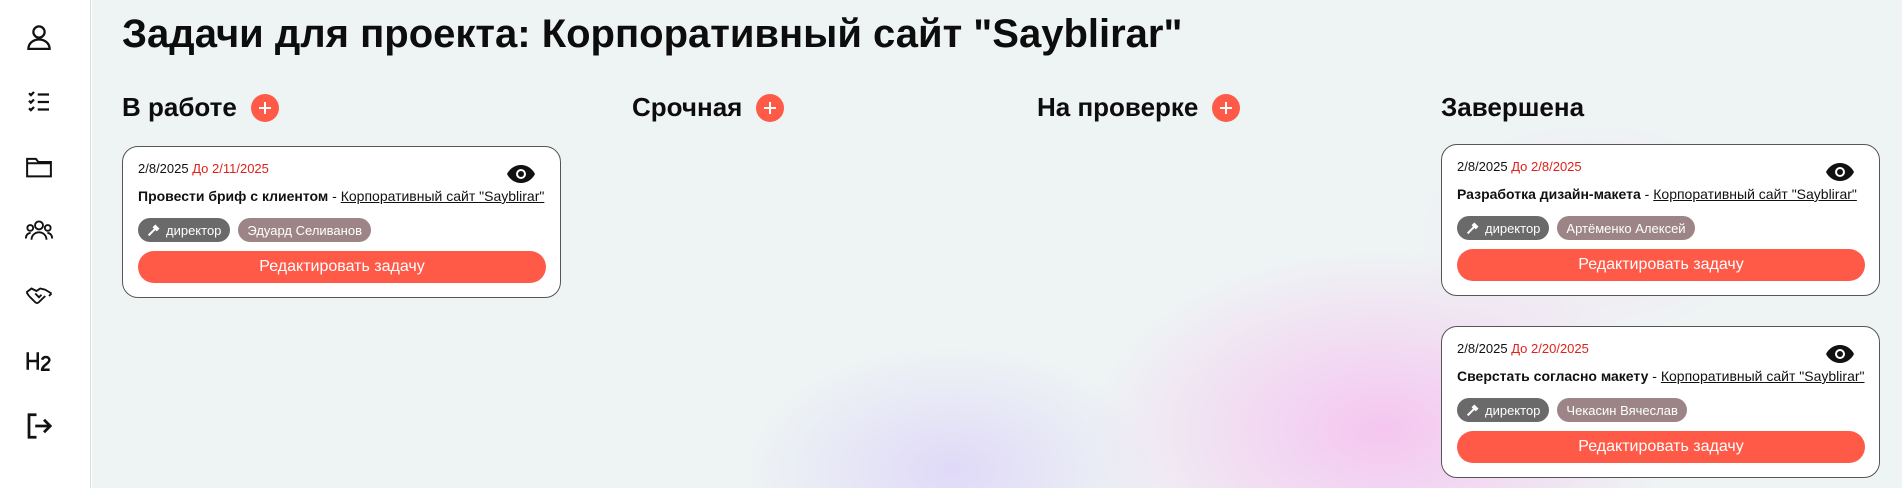 This screenshot has height=488, width=1902. I want to click on task-dates: 2/8/2025 До 2/20/2025, so click(1523, 348).